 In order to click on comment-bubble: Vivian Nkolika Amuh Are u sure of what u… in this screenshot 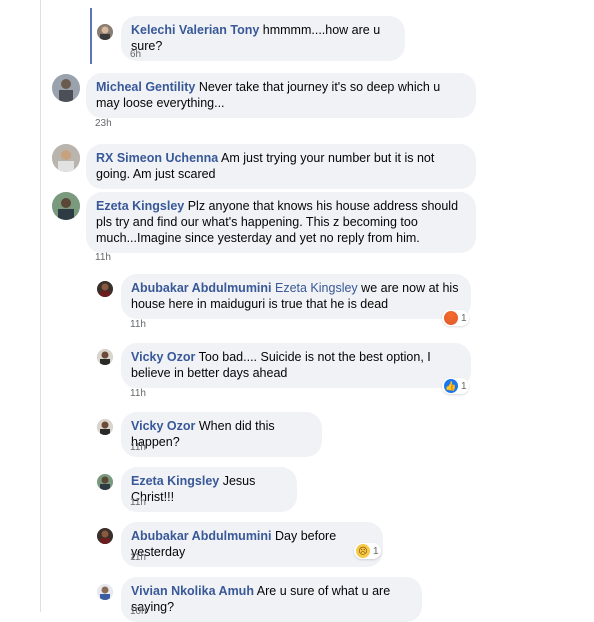, I will do `click(271, 599)`.